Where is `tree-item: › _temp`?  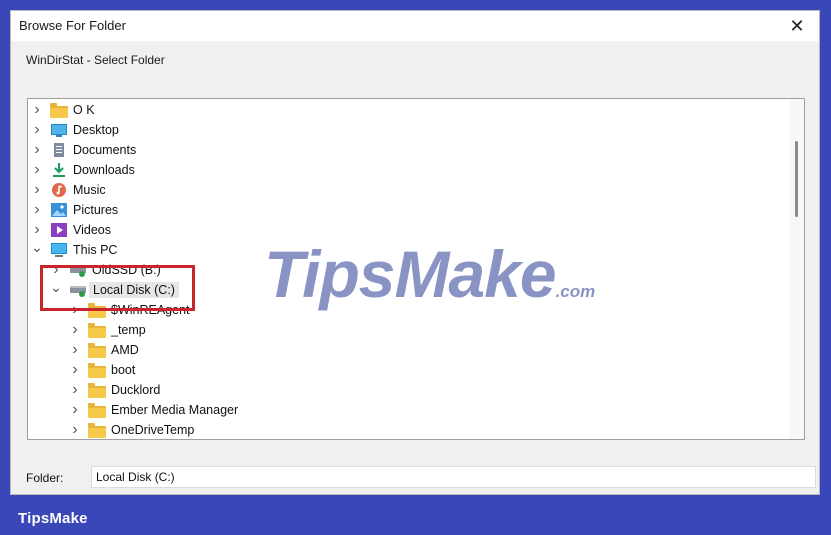 tree-item: › _temp is located at coordinates (107, 330).